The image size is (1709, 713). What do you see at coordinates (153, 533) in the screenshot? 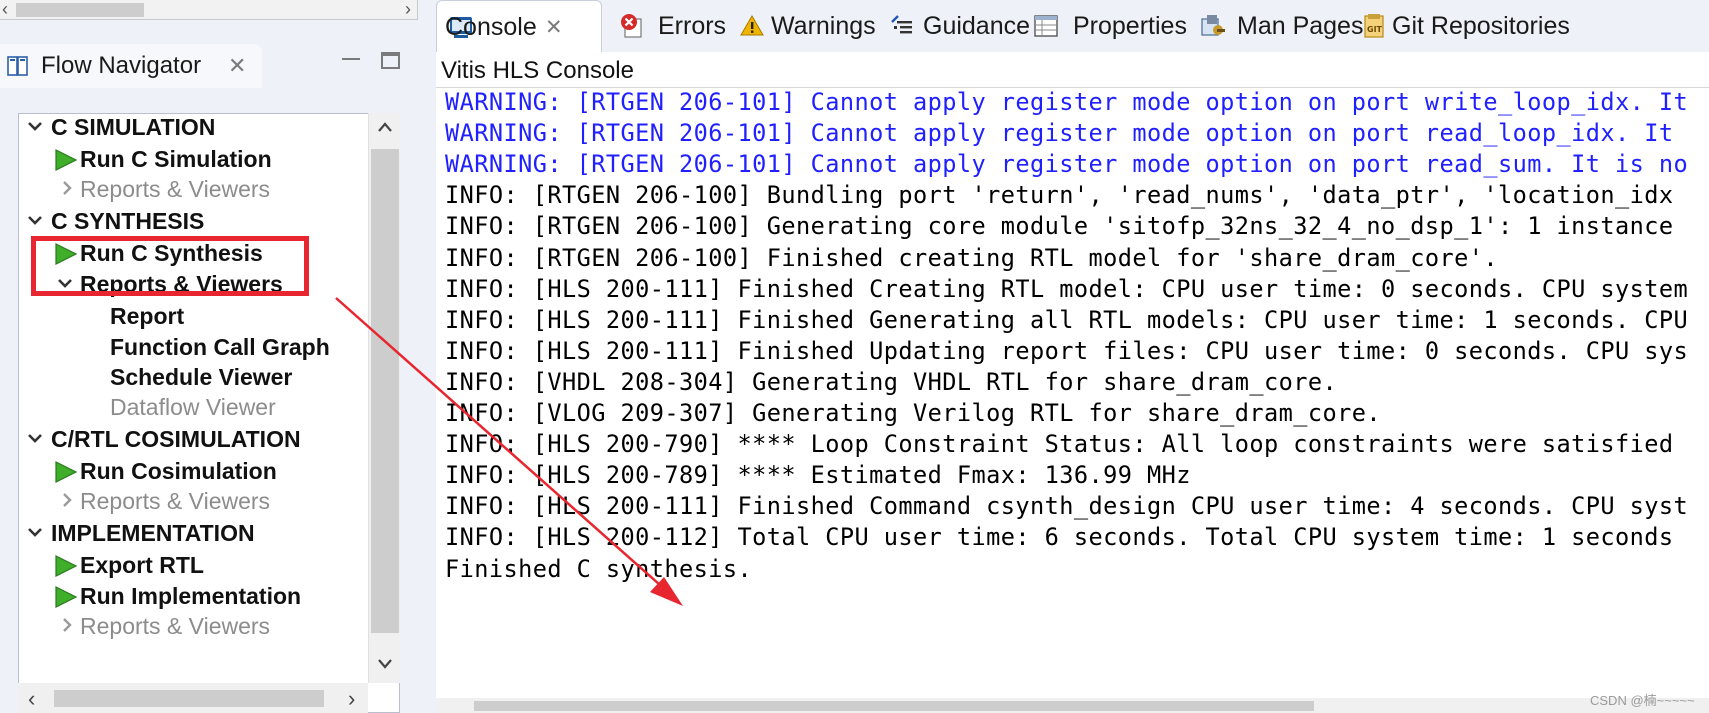
I see `tree-item-label: IMPLEMENTATION` at bounding box center [153, 533].